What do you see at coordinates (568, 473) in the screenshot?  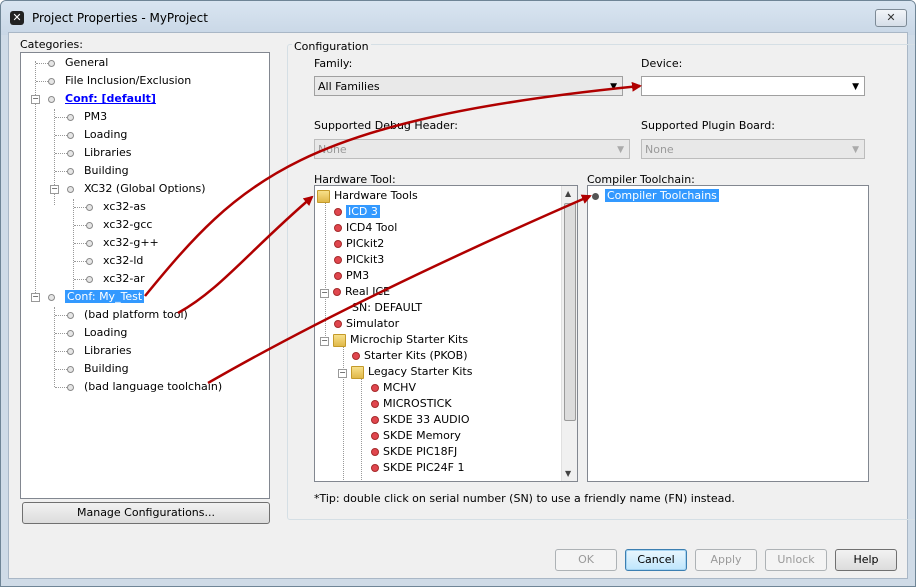 I see `scroll-down-icon: ▼` at bounding box center [568, 473].